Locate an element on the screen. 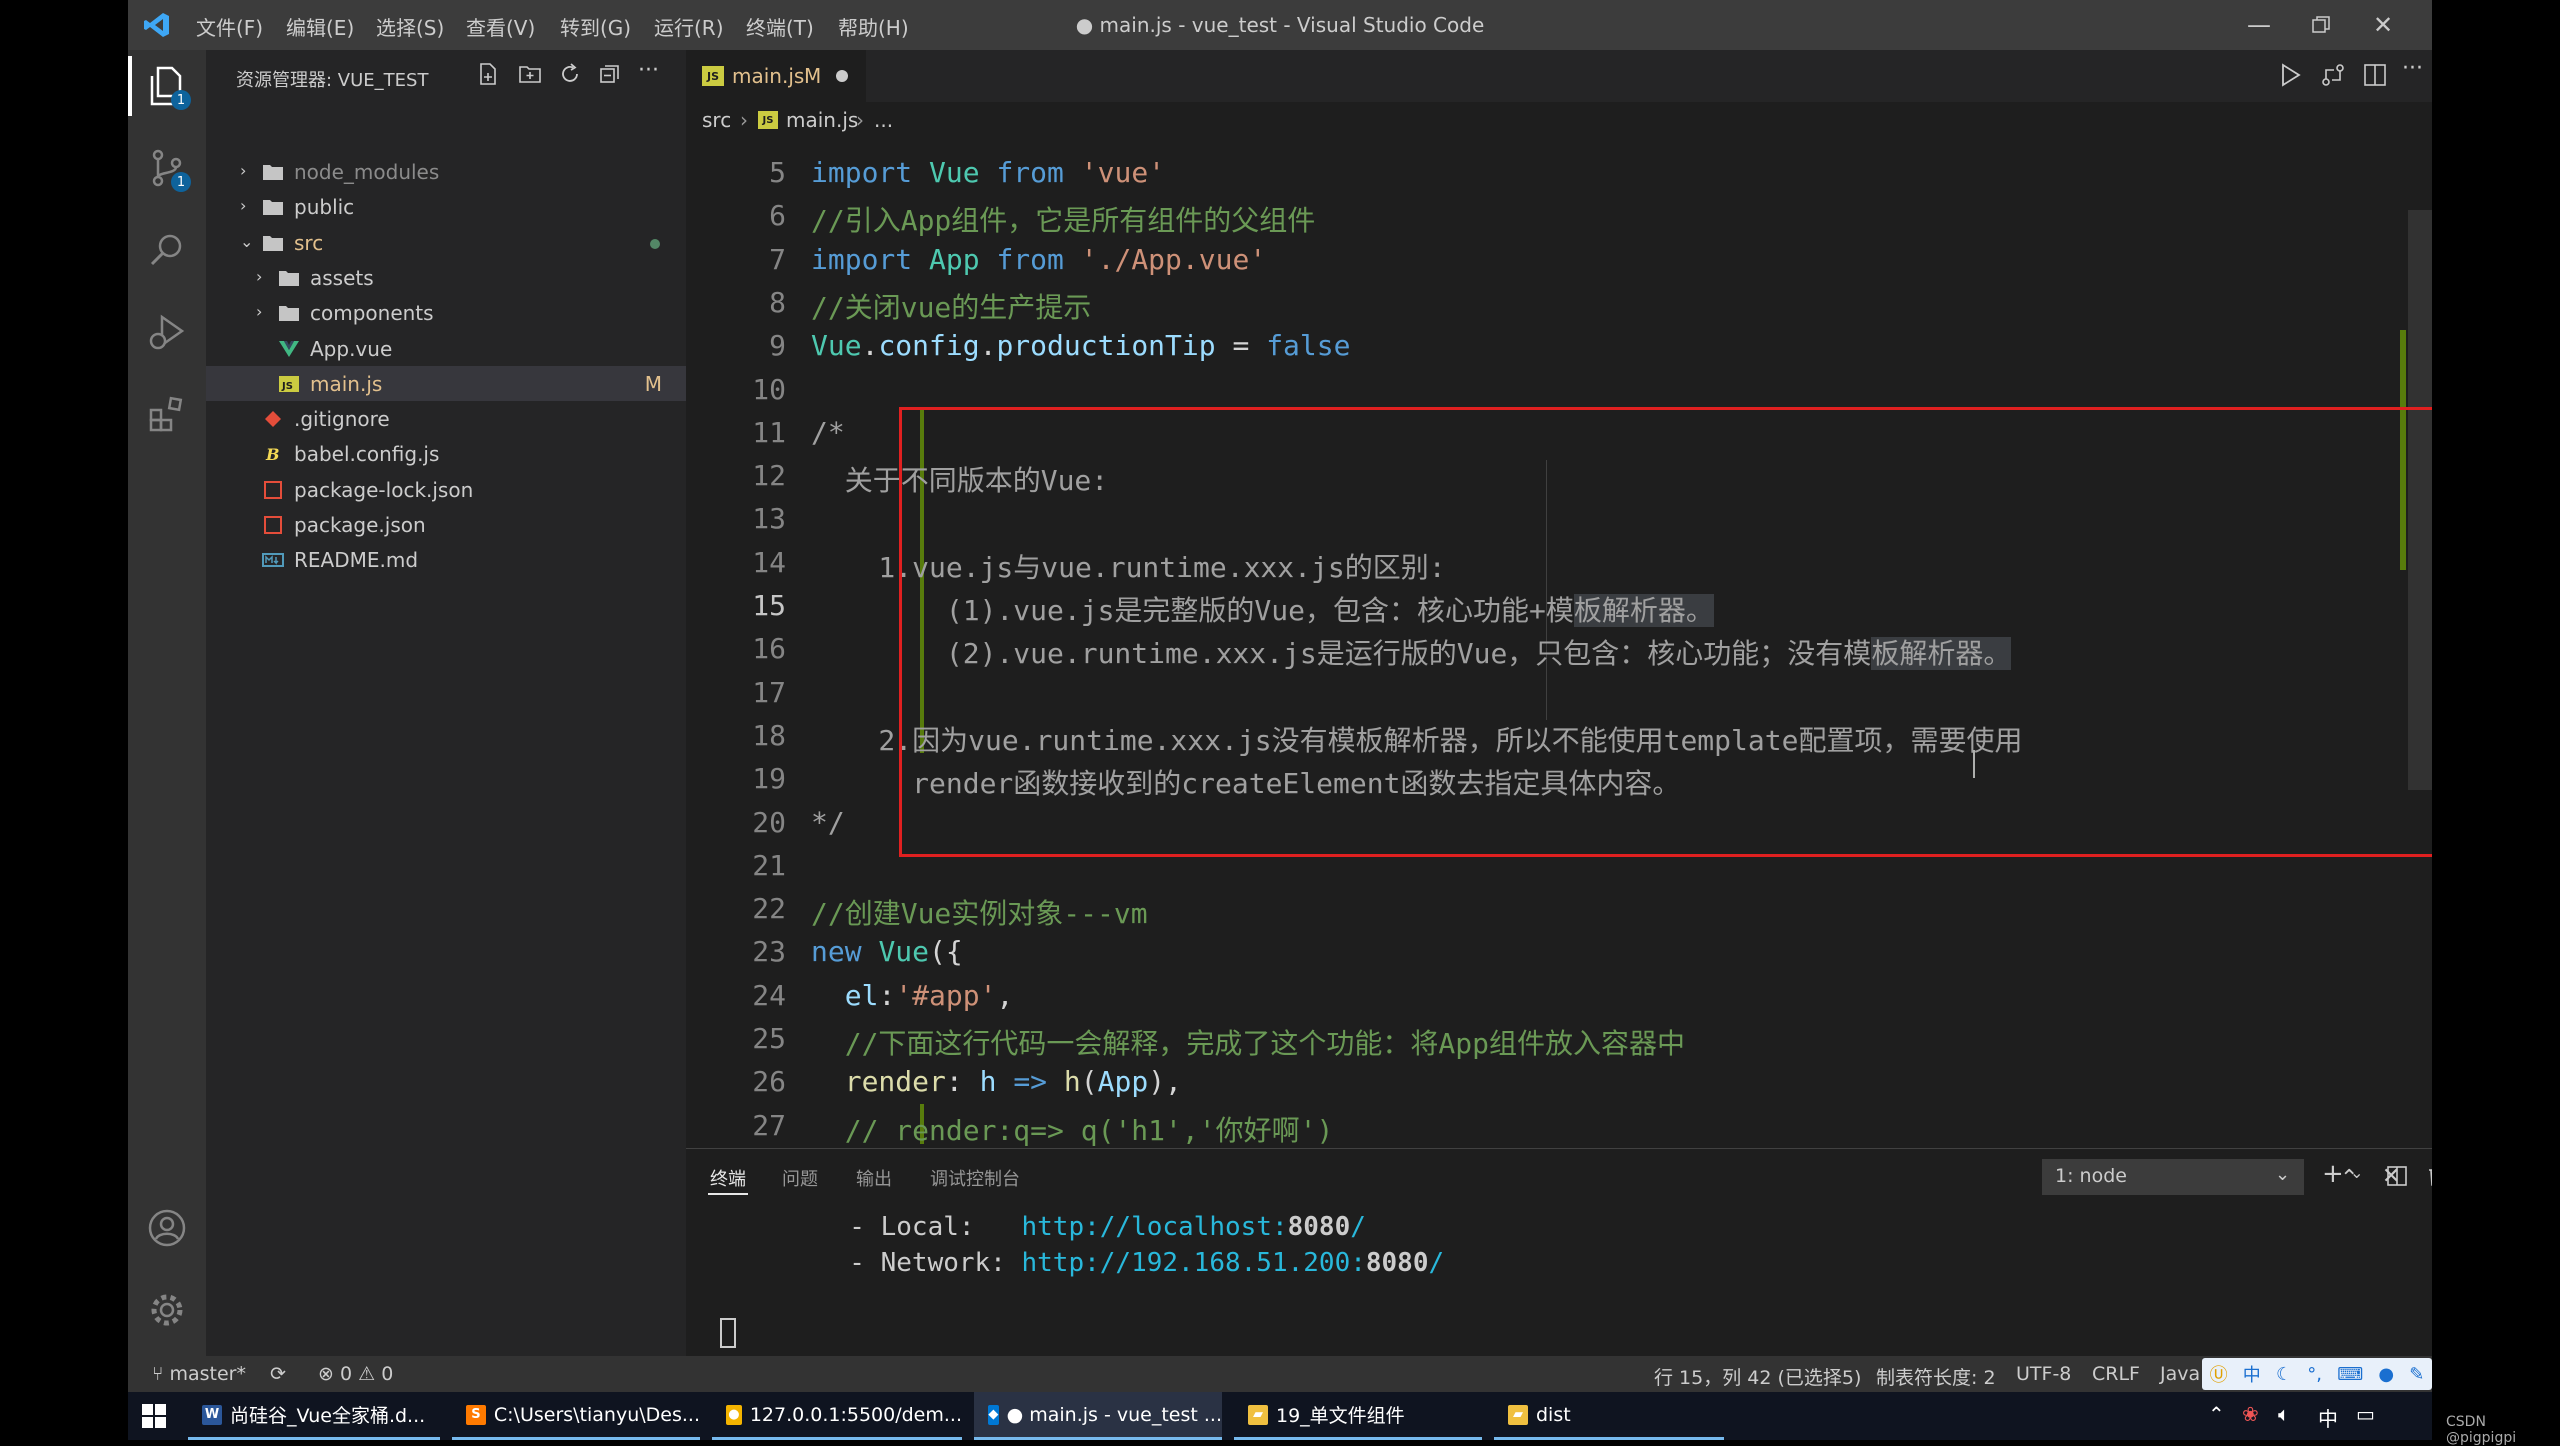 The image size is (2560, 1446). punctuation-icon: °, is located at coordinates (2315, 1374).